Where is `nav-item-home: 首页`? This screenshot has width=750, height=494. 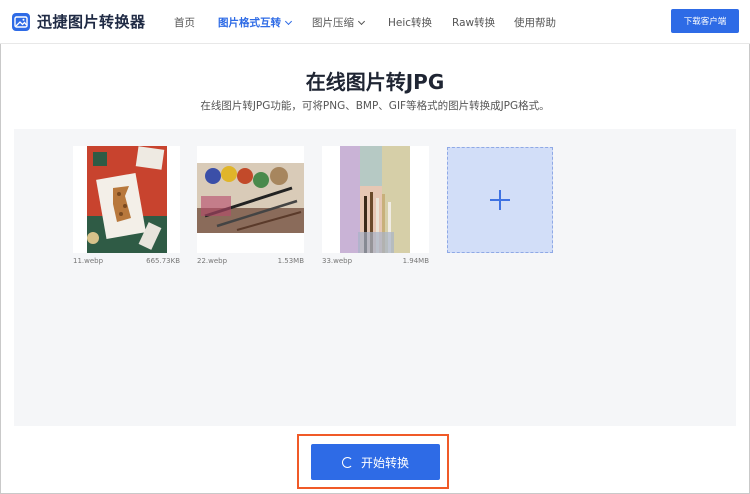
nav-item-home: 首页 is located at coordinates (184, 22).